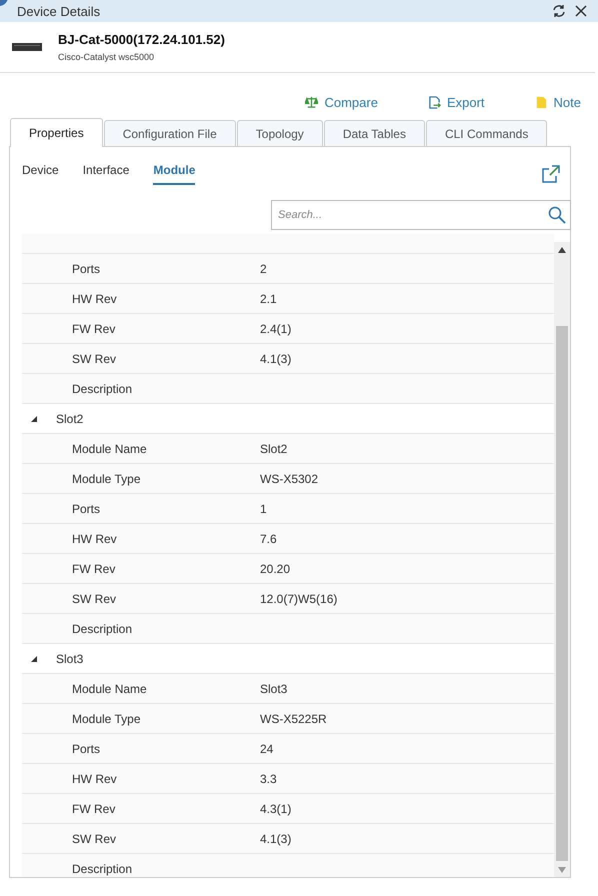  What do you see at coordinates (276, 329) in the screenshot?
I see `property-value: 2.4(1)` at bounding box center [276, 329].